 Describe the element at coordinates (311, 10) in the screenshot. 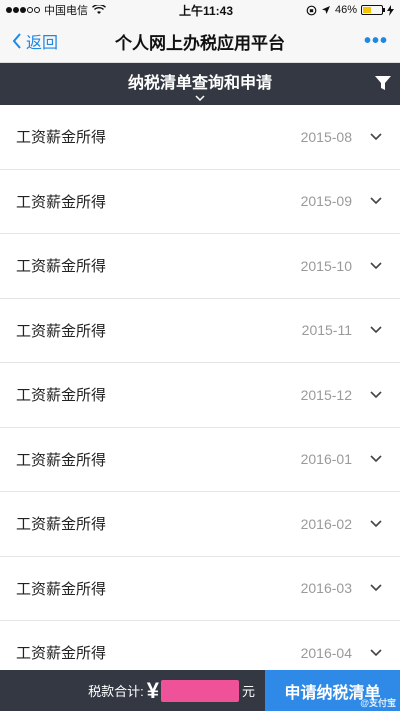

I see `orientation-lock-icon` at that location.